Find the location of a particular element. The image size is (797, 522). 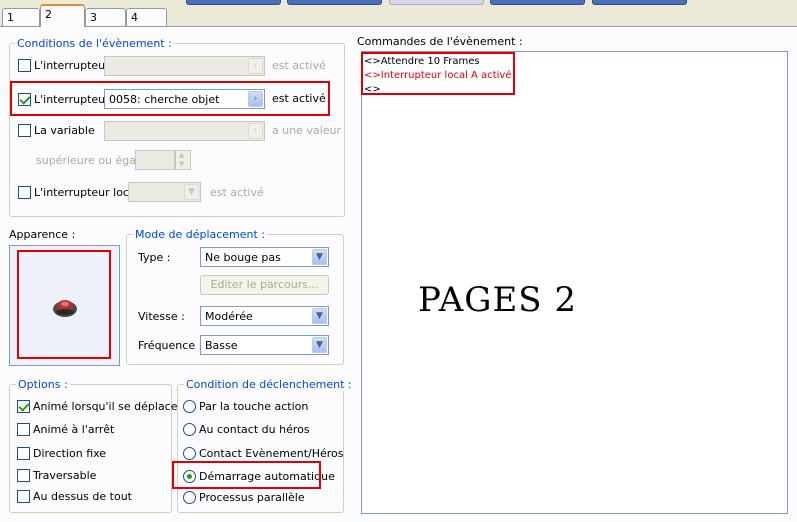

tab-page-4: 4 is located at coordinates (146, 17).